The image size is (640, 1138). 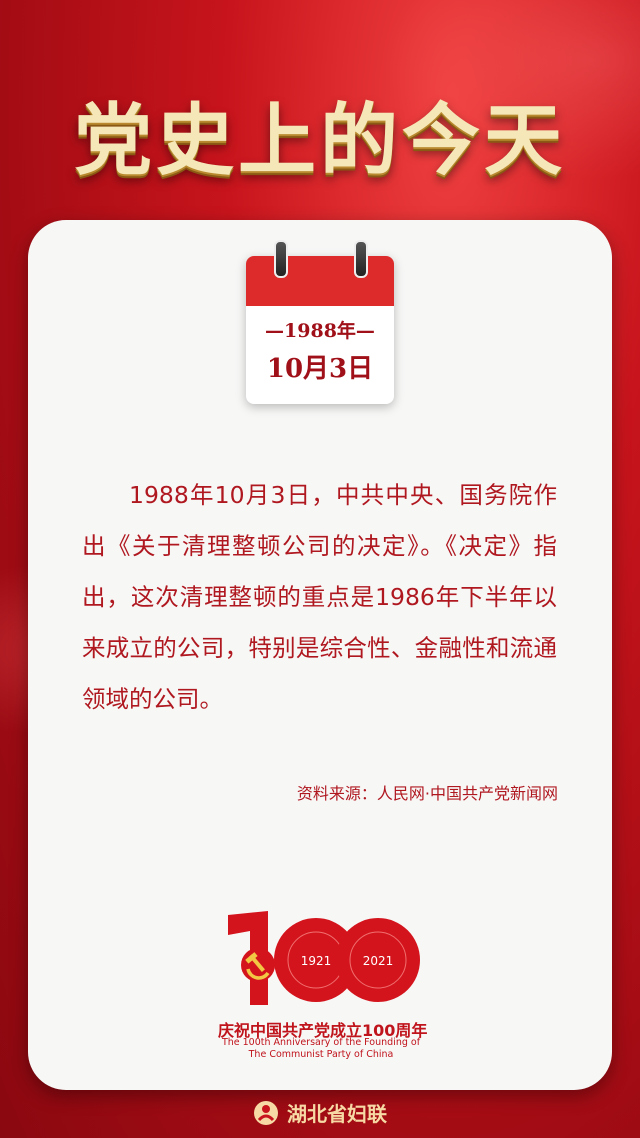 What do you see at coordinates (320, 369) in the screenshot?
I see `calendar-date: 10月3日` at bounding box center [320, 369].